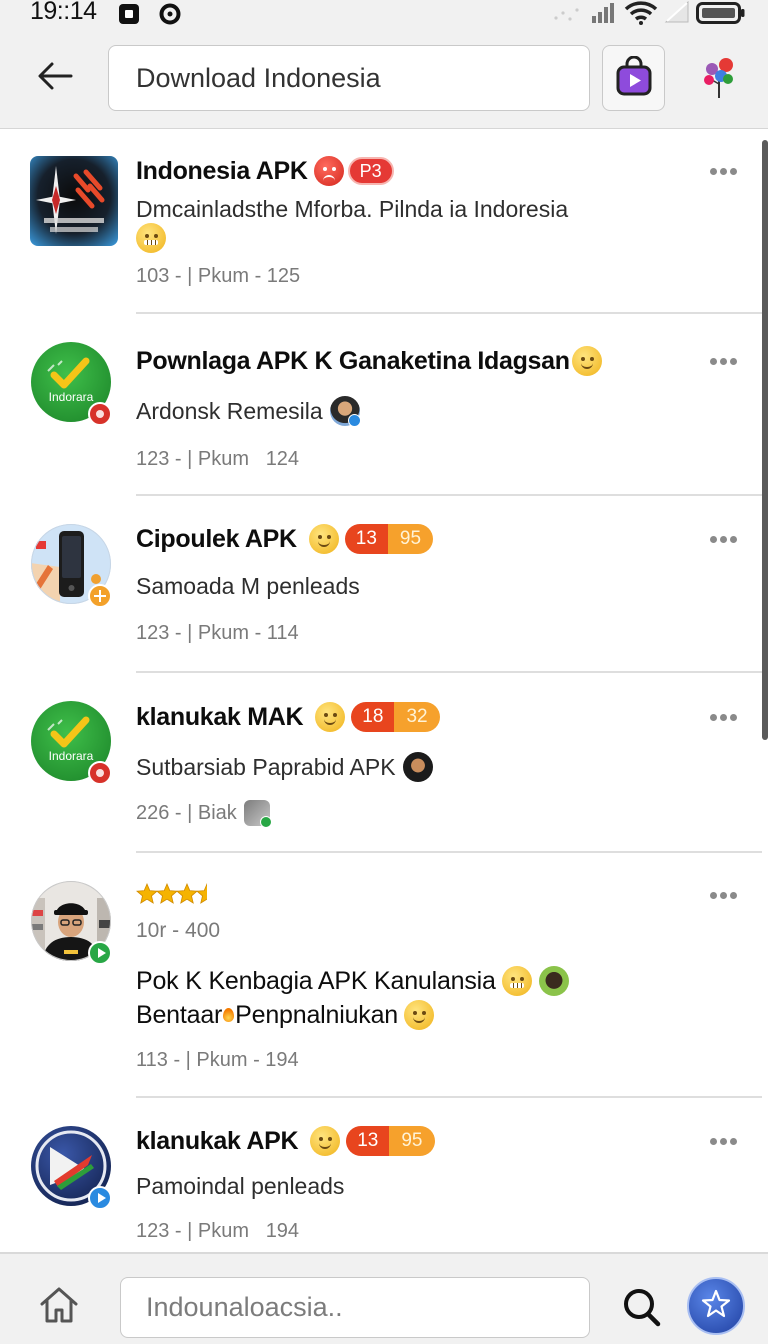 The image size is (768, 1344). Describe the element at coordinates (74, 201) in the screenshot. I see `compass-app-icon` at that location.